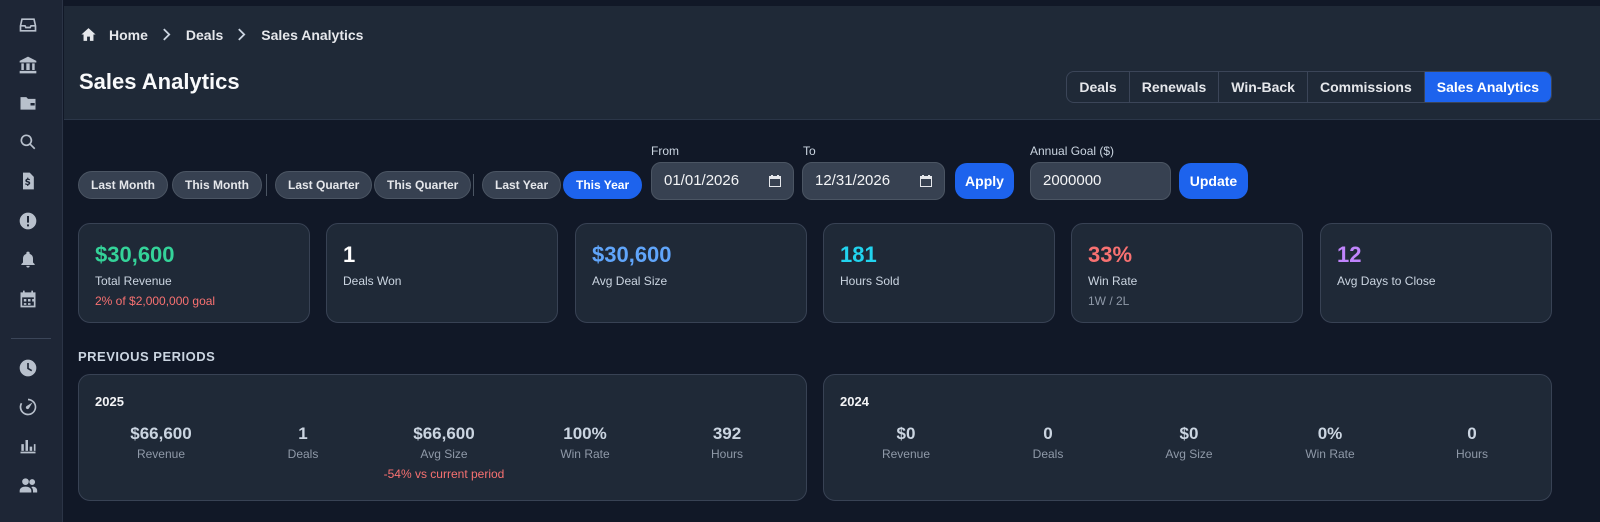  What do you see at coordinates (1436, 273) in the screenshot?
I see `kpi-avg-days-to-close: 12 Avg Days to Close` at bounding box center [1436, 273].